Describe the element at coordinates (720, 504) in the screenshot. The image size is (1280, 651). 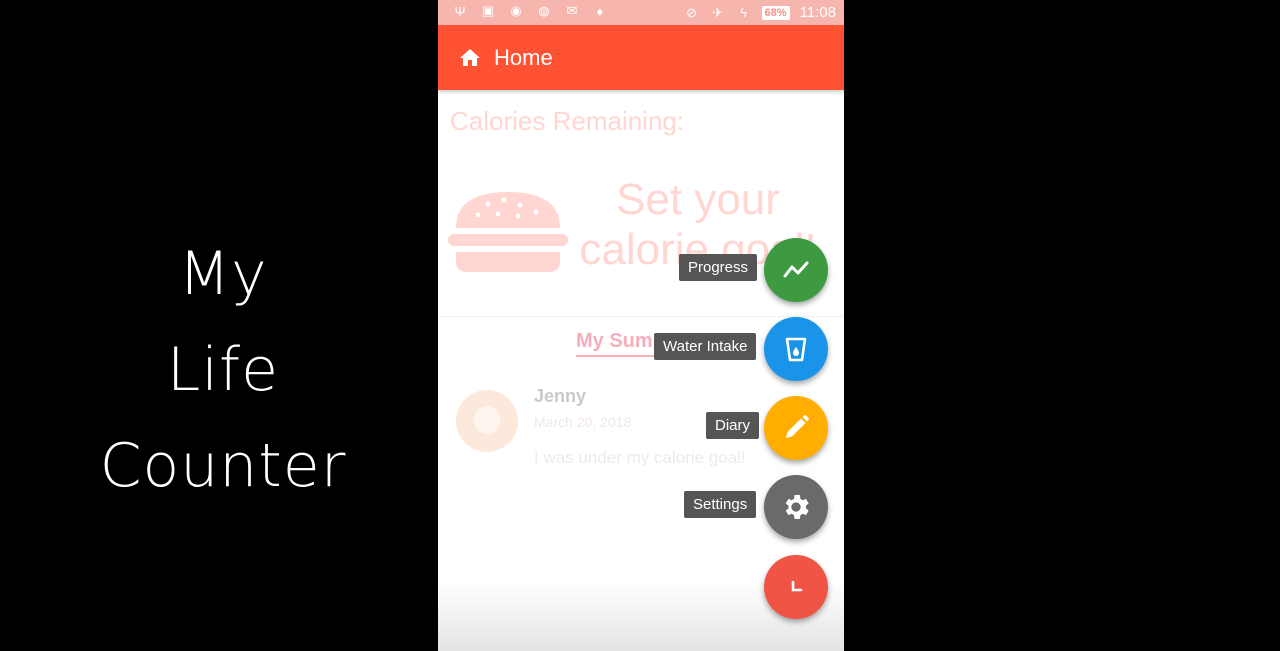
I see `settings-label: Settings` at that location.